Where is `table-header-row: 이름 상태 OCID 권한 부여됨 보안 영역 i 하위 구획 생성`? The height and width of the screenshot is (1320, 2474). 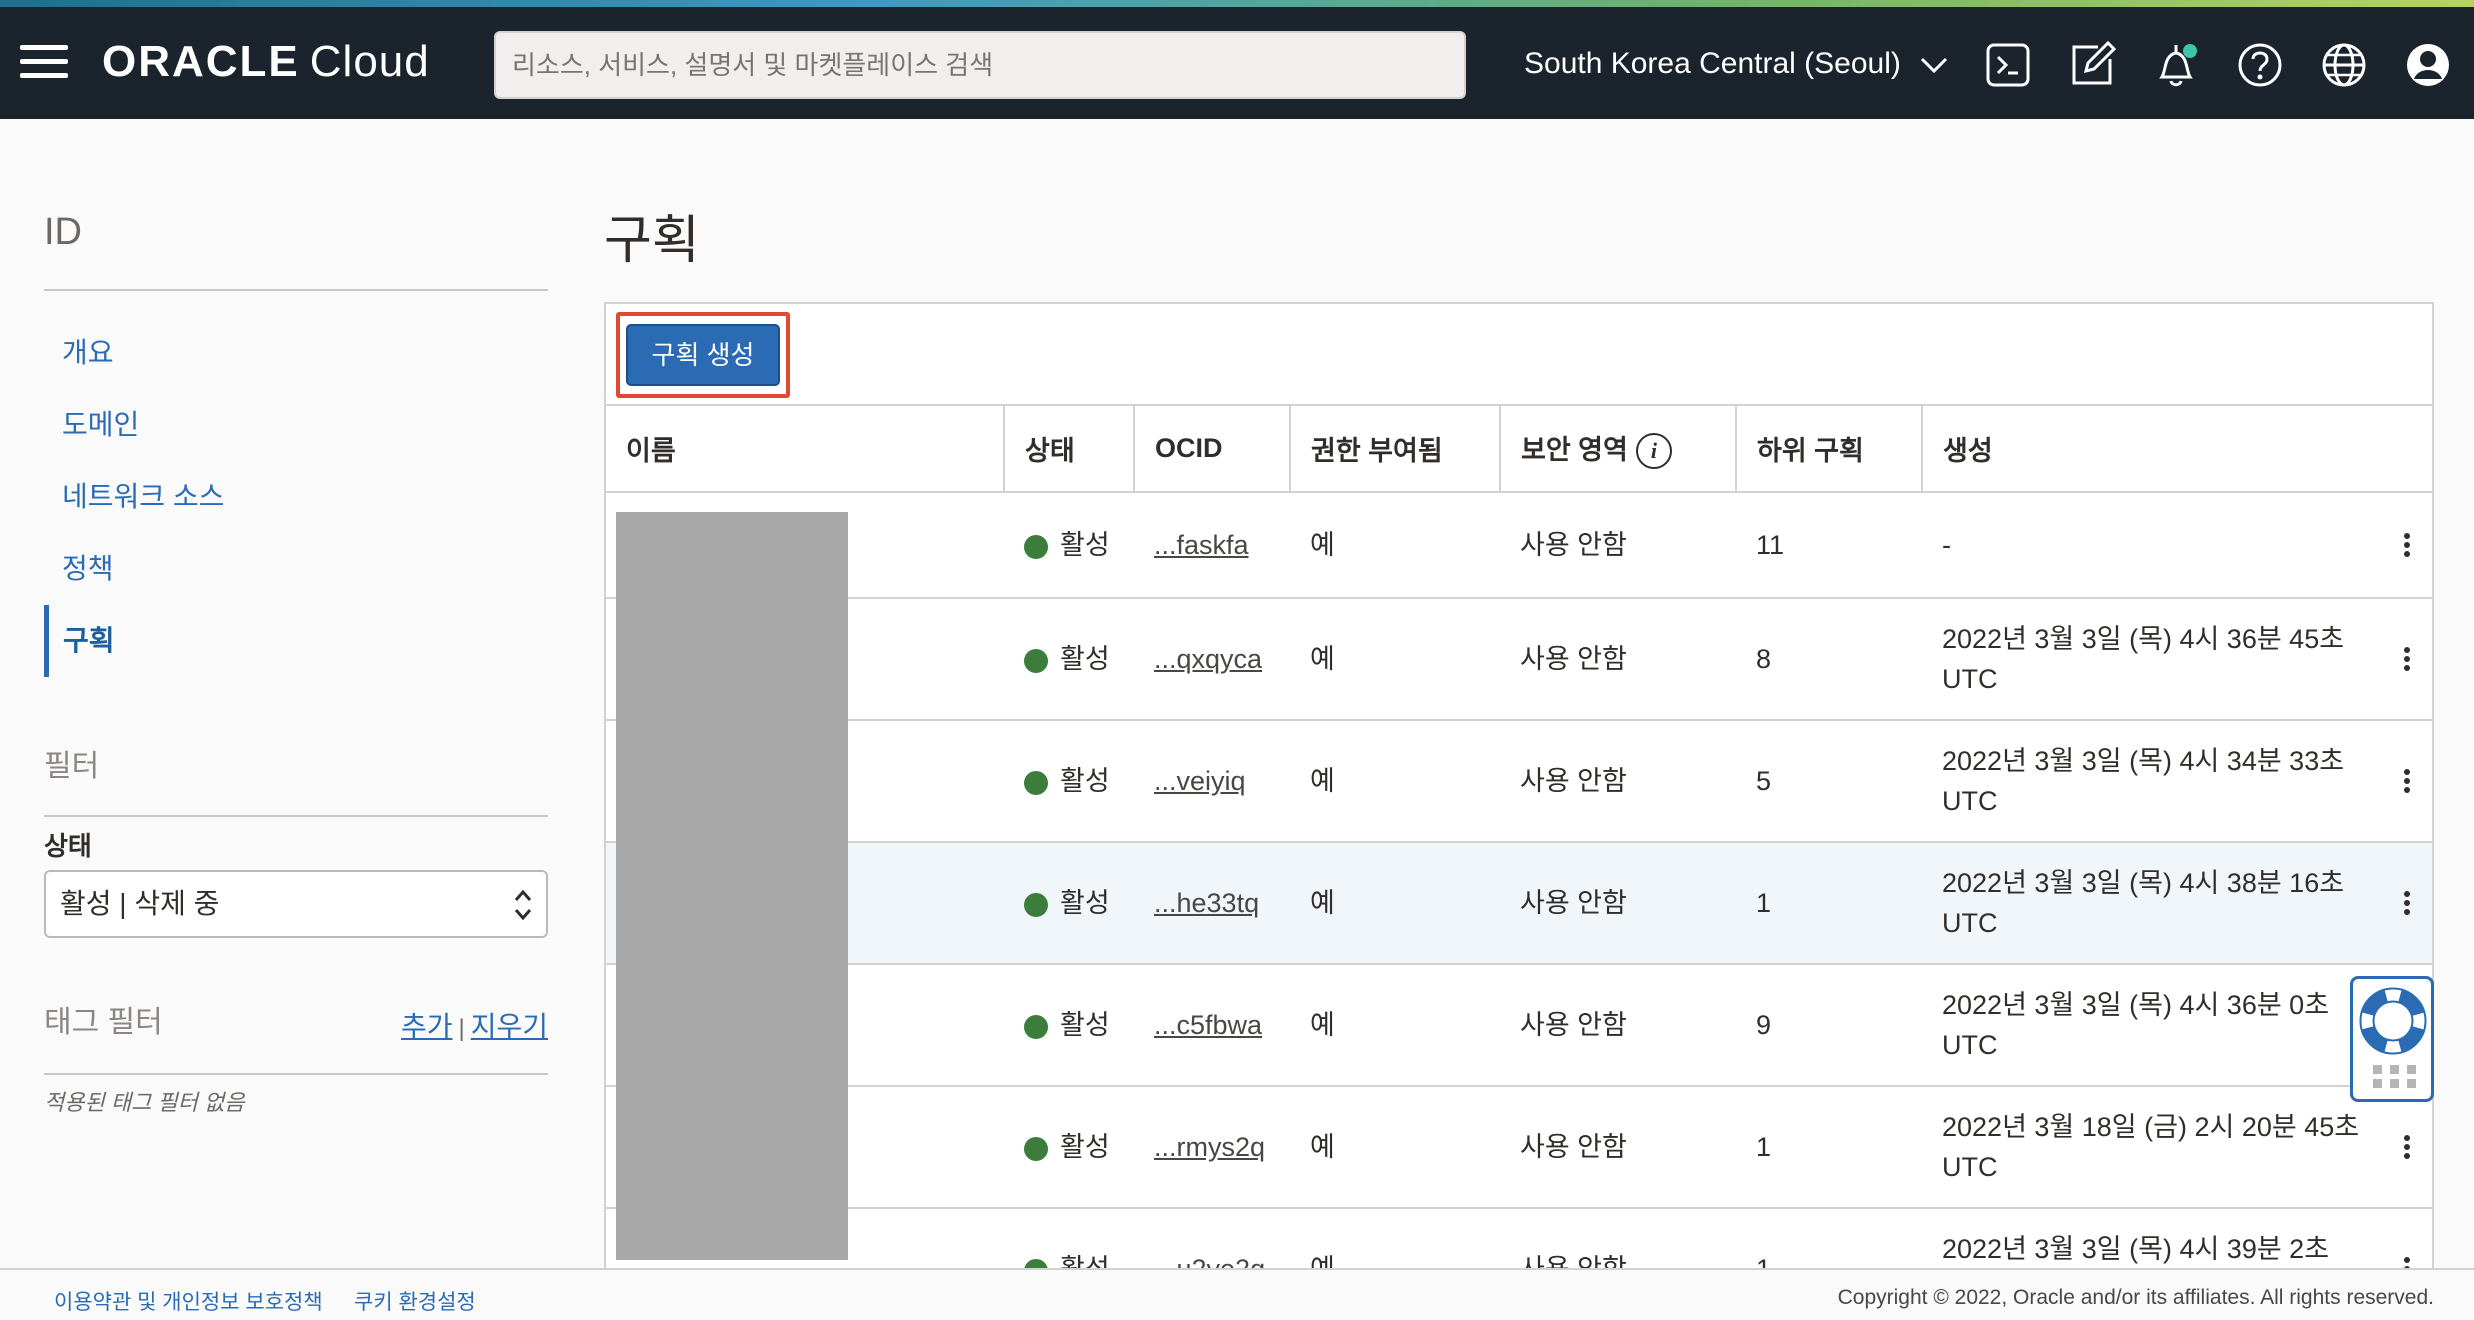
table-header-row: 이름 상태 OCID 권한 부여됨 보안 영역 i 하위 구획 생성 is located at coordinates (1519, 449).